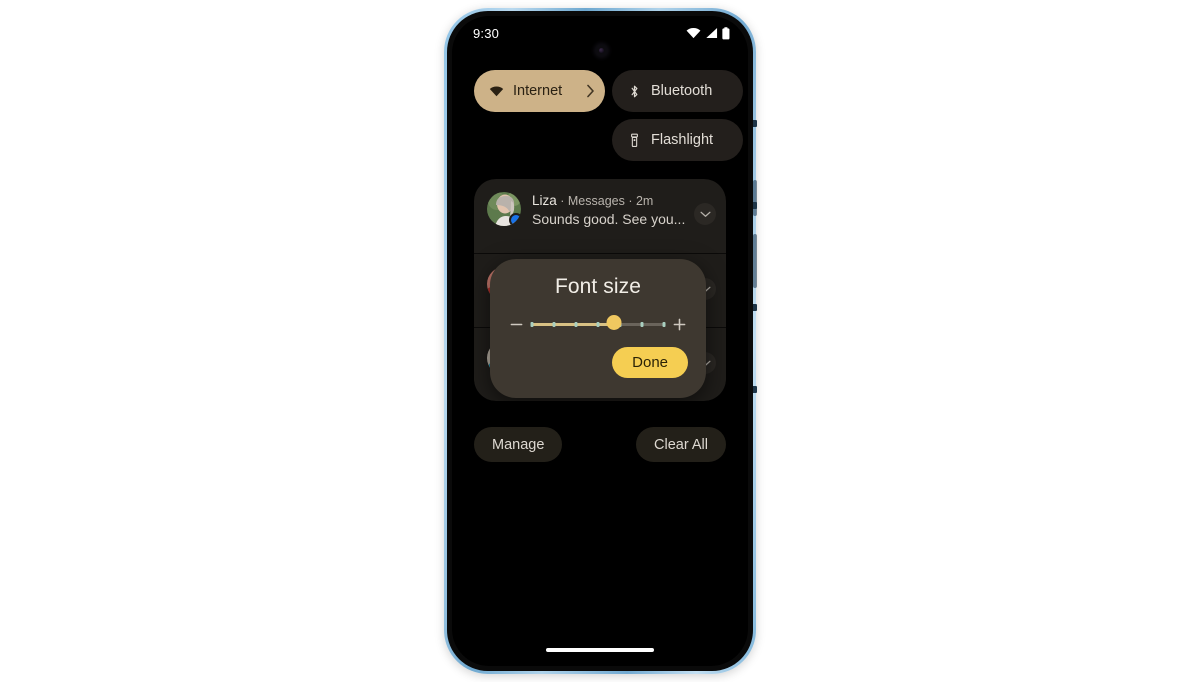  I want to click on font-size-slider-row, so click(598, 324).